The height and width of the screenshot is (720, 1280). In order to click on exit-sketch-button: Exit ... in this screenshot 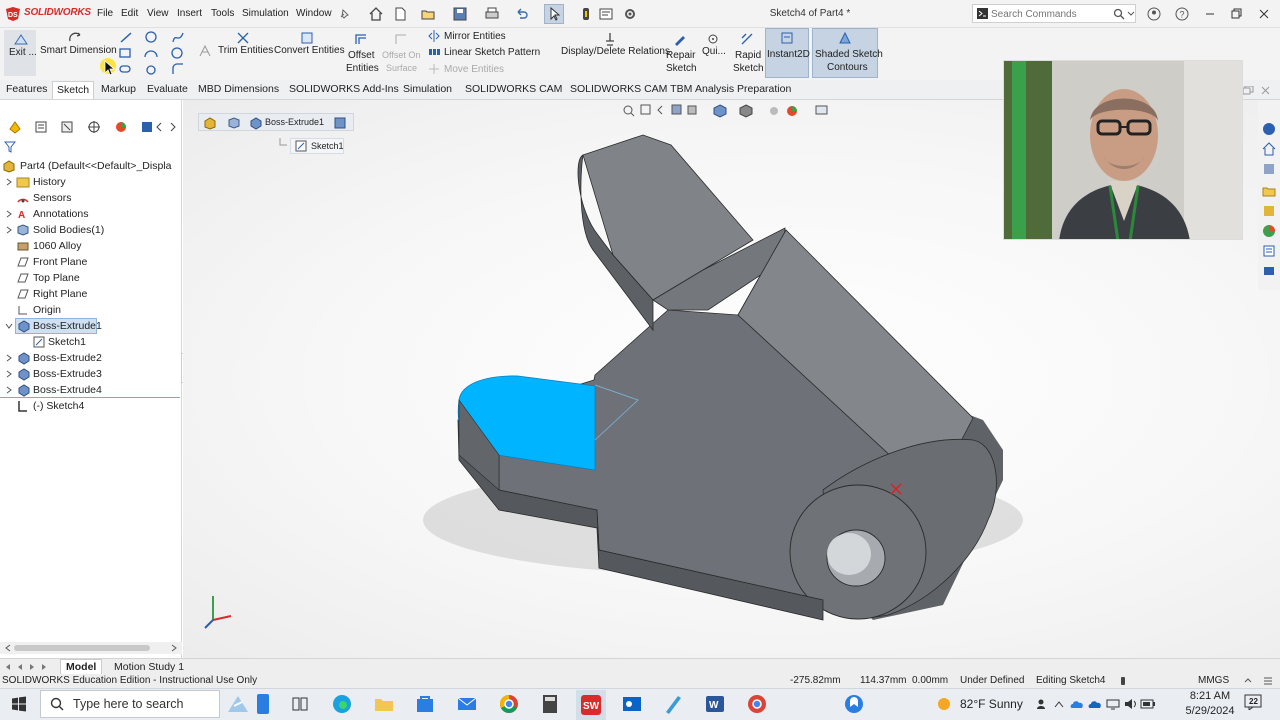, I will do `click(20, 53)`.